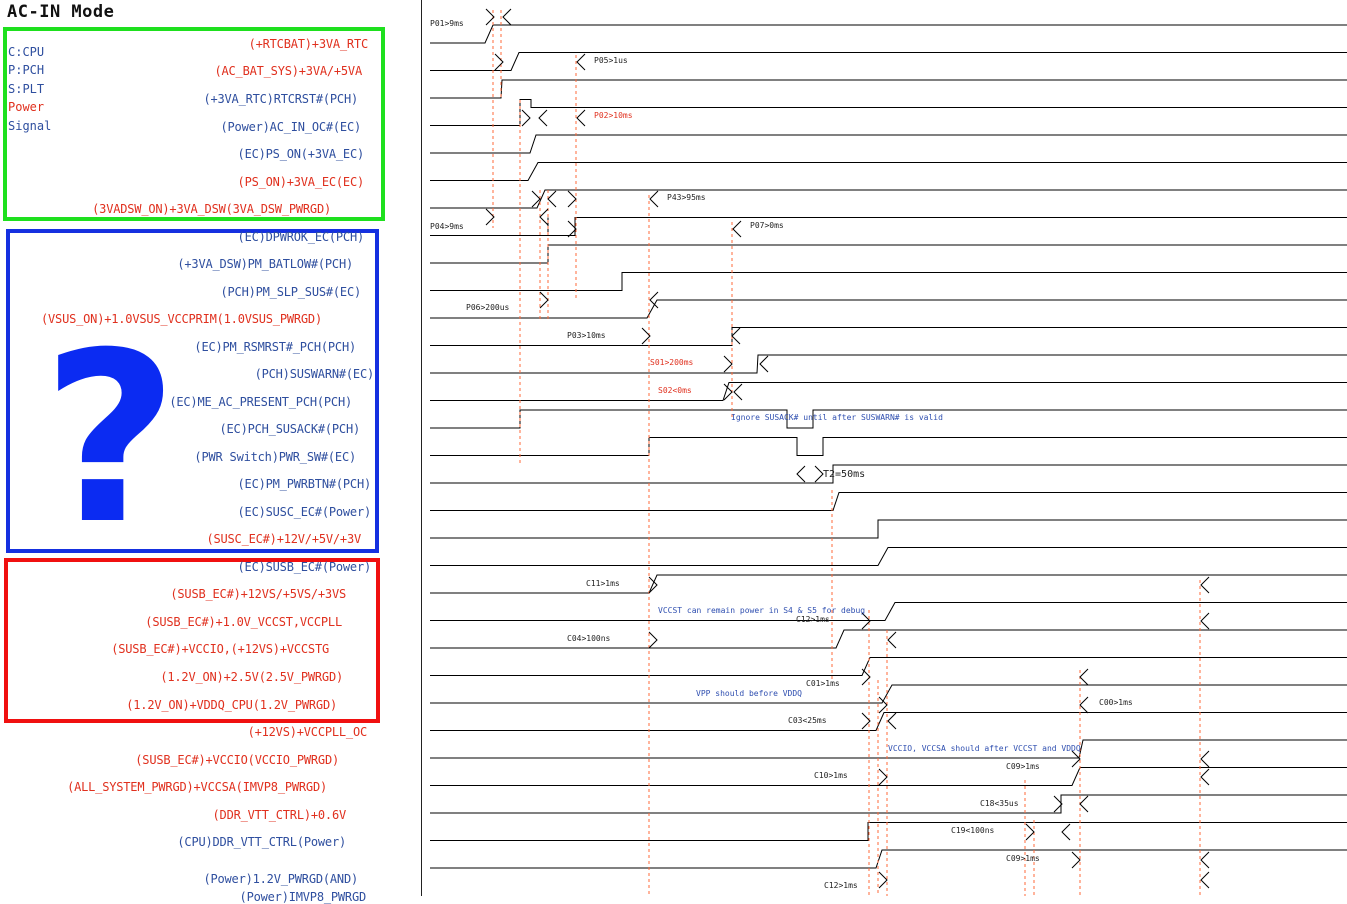 The width and height of the screenshot is (1347, 904). I want to click on timing-annotation: C10>1ms, so click(831, 775).